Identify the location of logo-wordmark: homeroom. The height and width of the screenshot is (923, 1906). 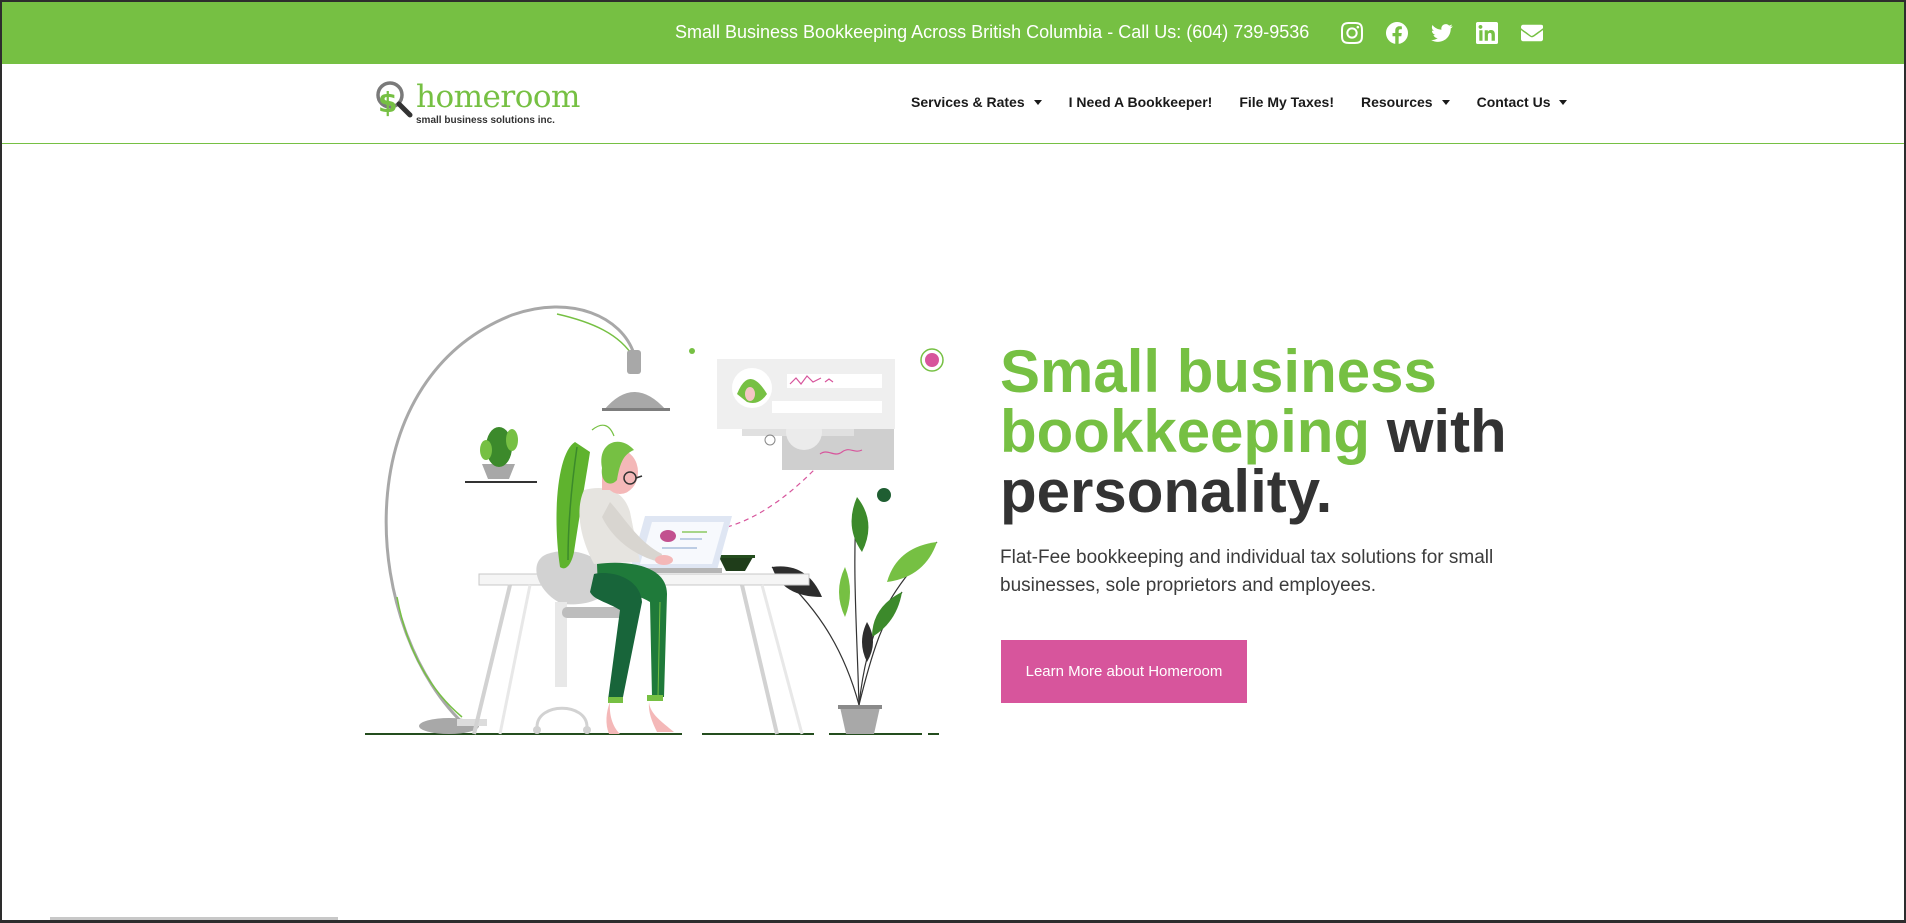
(498, 97).